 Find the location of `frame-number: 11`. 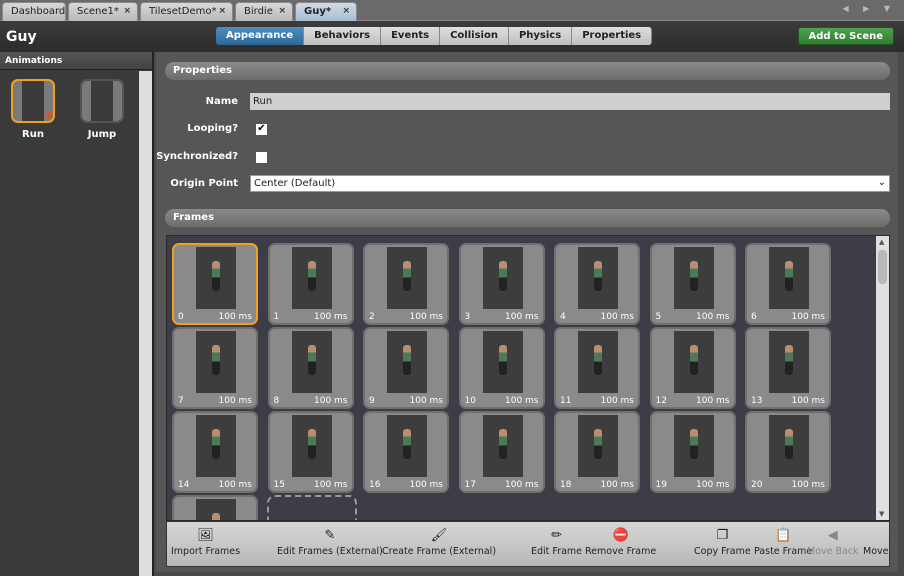

frame-number: 11 is located at coordinates (566, 401).